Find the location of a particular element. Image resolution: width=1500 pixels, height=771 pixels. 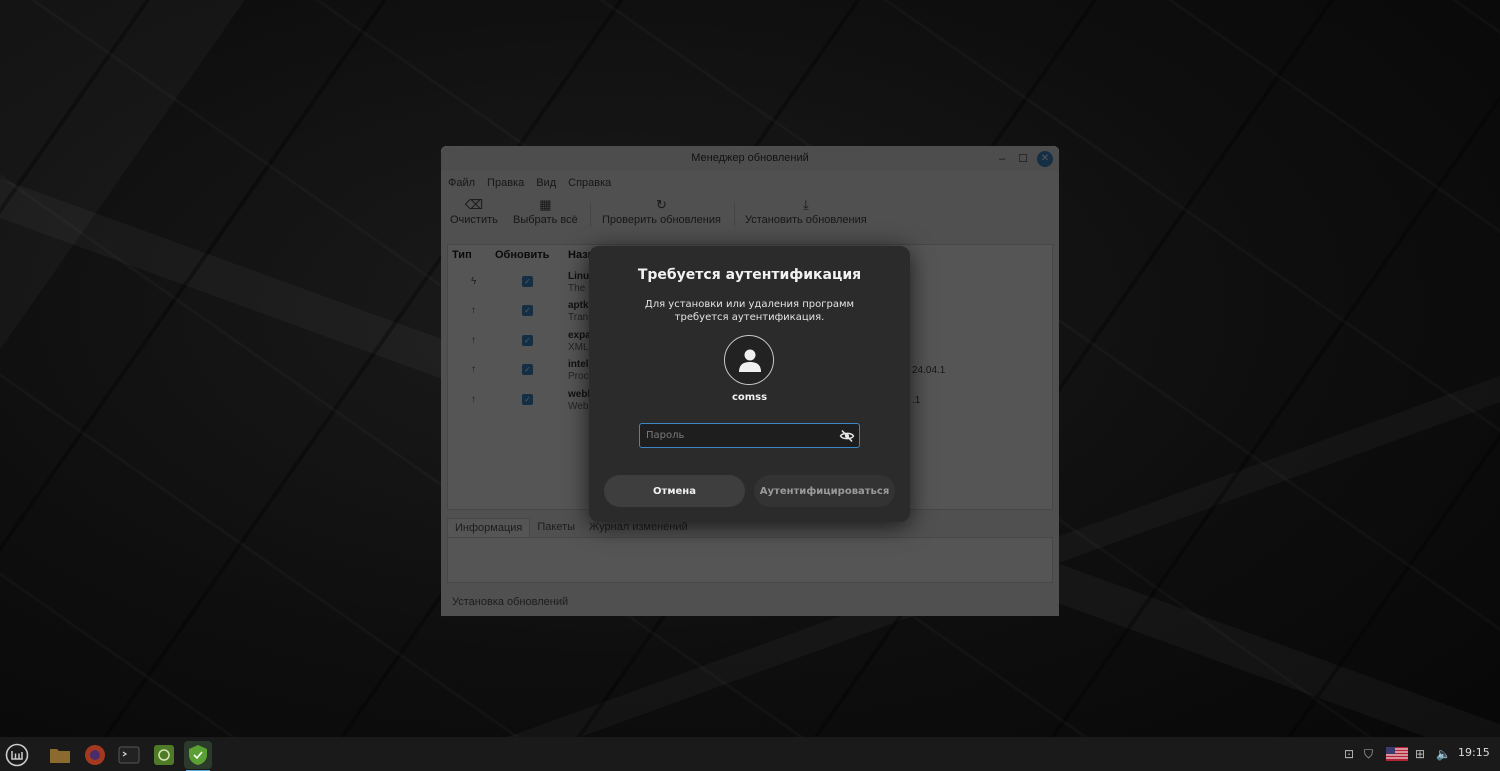

clear-button: ⌫ Очистить is located at coordinates (474, 211).